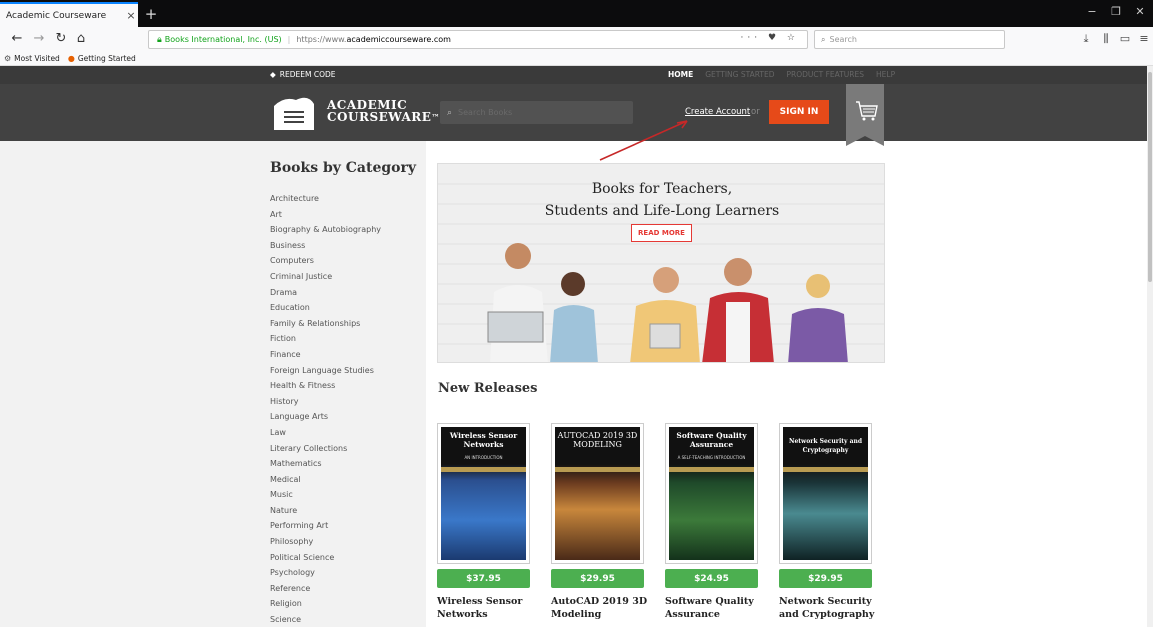  I want to click on category-link: Finance, so click(325, 357).